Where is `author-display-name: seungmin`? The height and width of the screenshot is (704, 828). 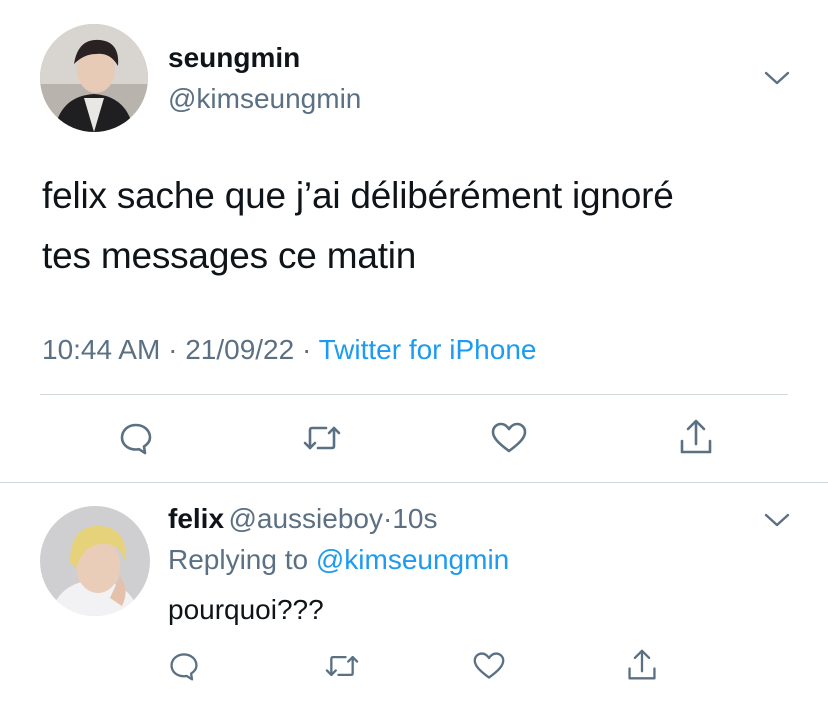 author-display-name: seungmin is located at coordinates (234, 58).